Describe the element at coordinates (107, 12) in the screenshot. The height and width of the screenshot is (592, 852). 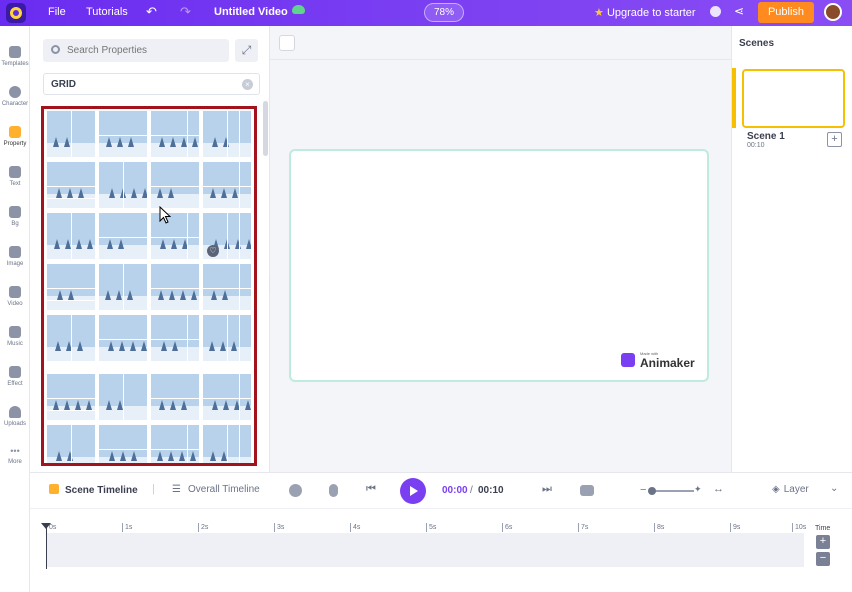
I see `tutorials-menu: Tutorials` at that location.